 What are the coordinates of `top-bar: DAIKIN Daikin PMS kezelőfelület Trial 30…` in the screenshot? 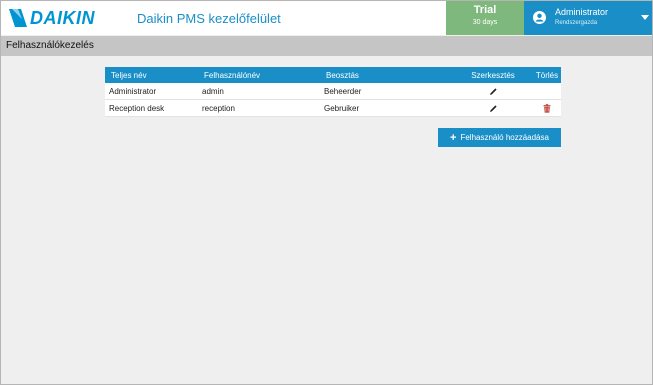 It's located at (326, 18).